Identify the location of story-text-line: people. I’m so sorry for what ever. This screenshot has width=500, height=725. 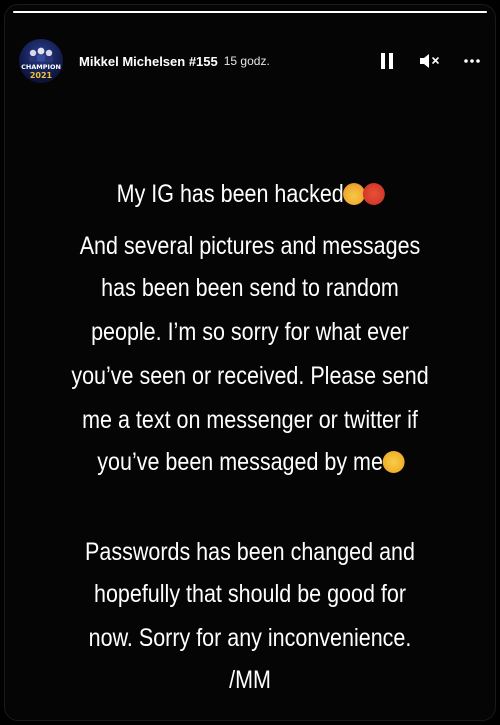
(250, 332).